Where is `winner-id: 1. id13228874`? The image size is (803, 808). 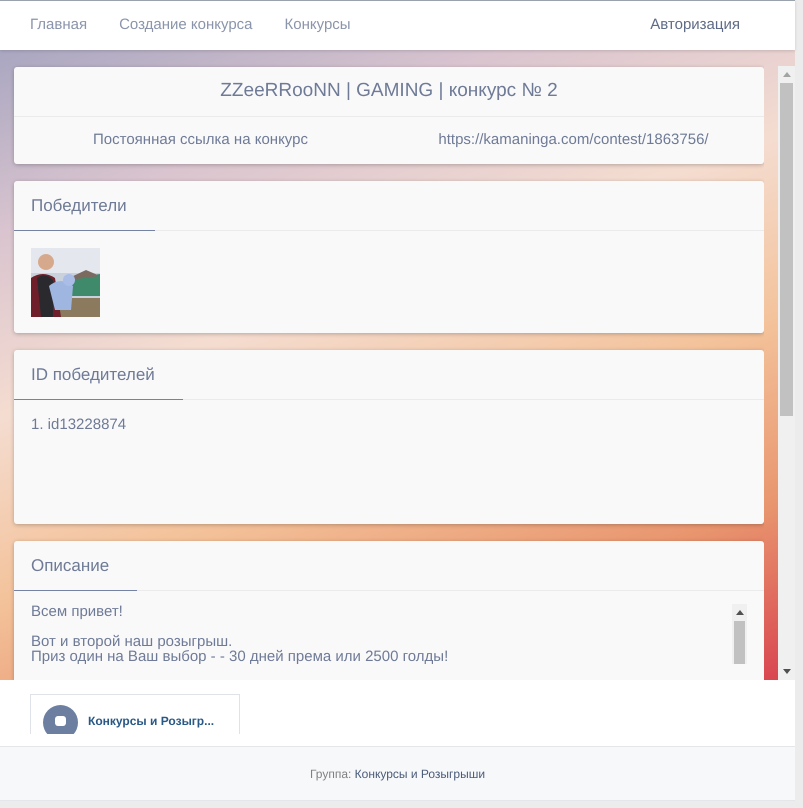
winner-id: 1. id13228874 is located at coordinates (79, 425).